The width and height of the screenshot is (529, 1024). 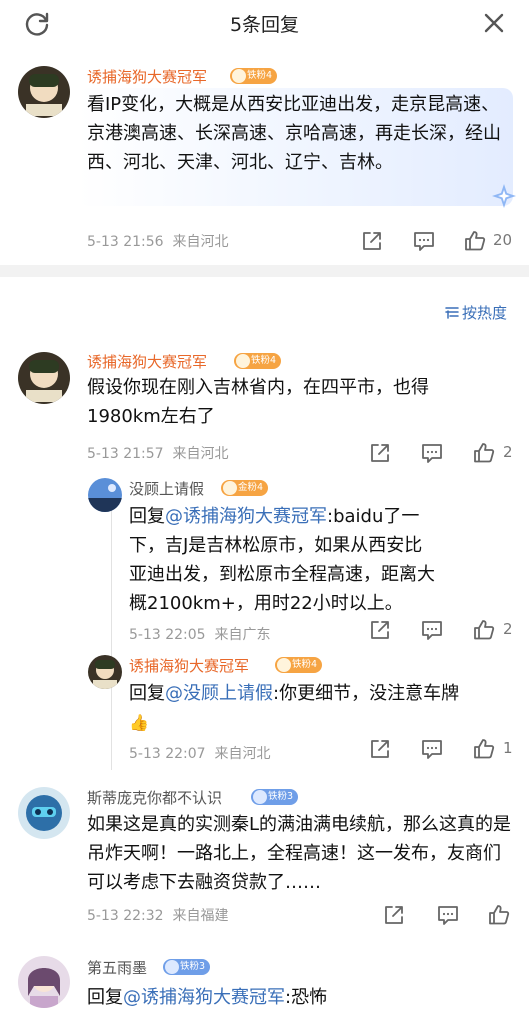 What do you see at coordinates (166, 488) in the screenshot?
I see `username: 没顾上请假` at bounding box center [166, 488].